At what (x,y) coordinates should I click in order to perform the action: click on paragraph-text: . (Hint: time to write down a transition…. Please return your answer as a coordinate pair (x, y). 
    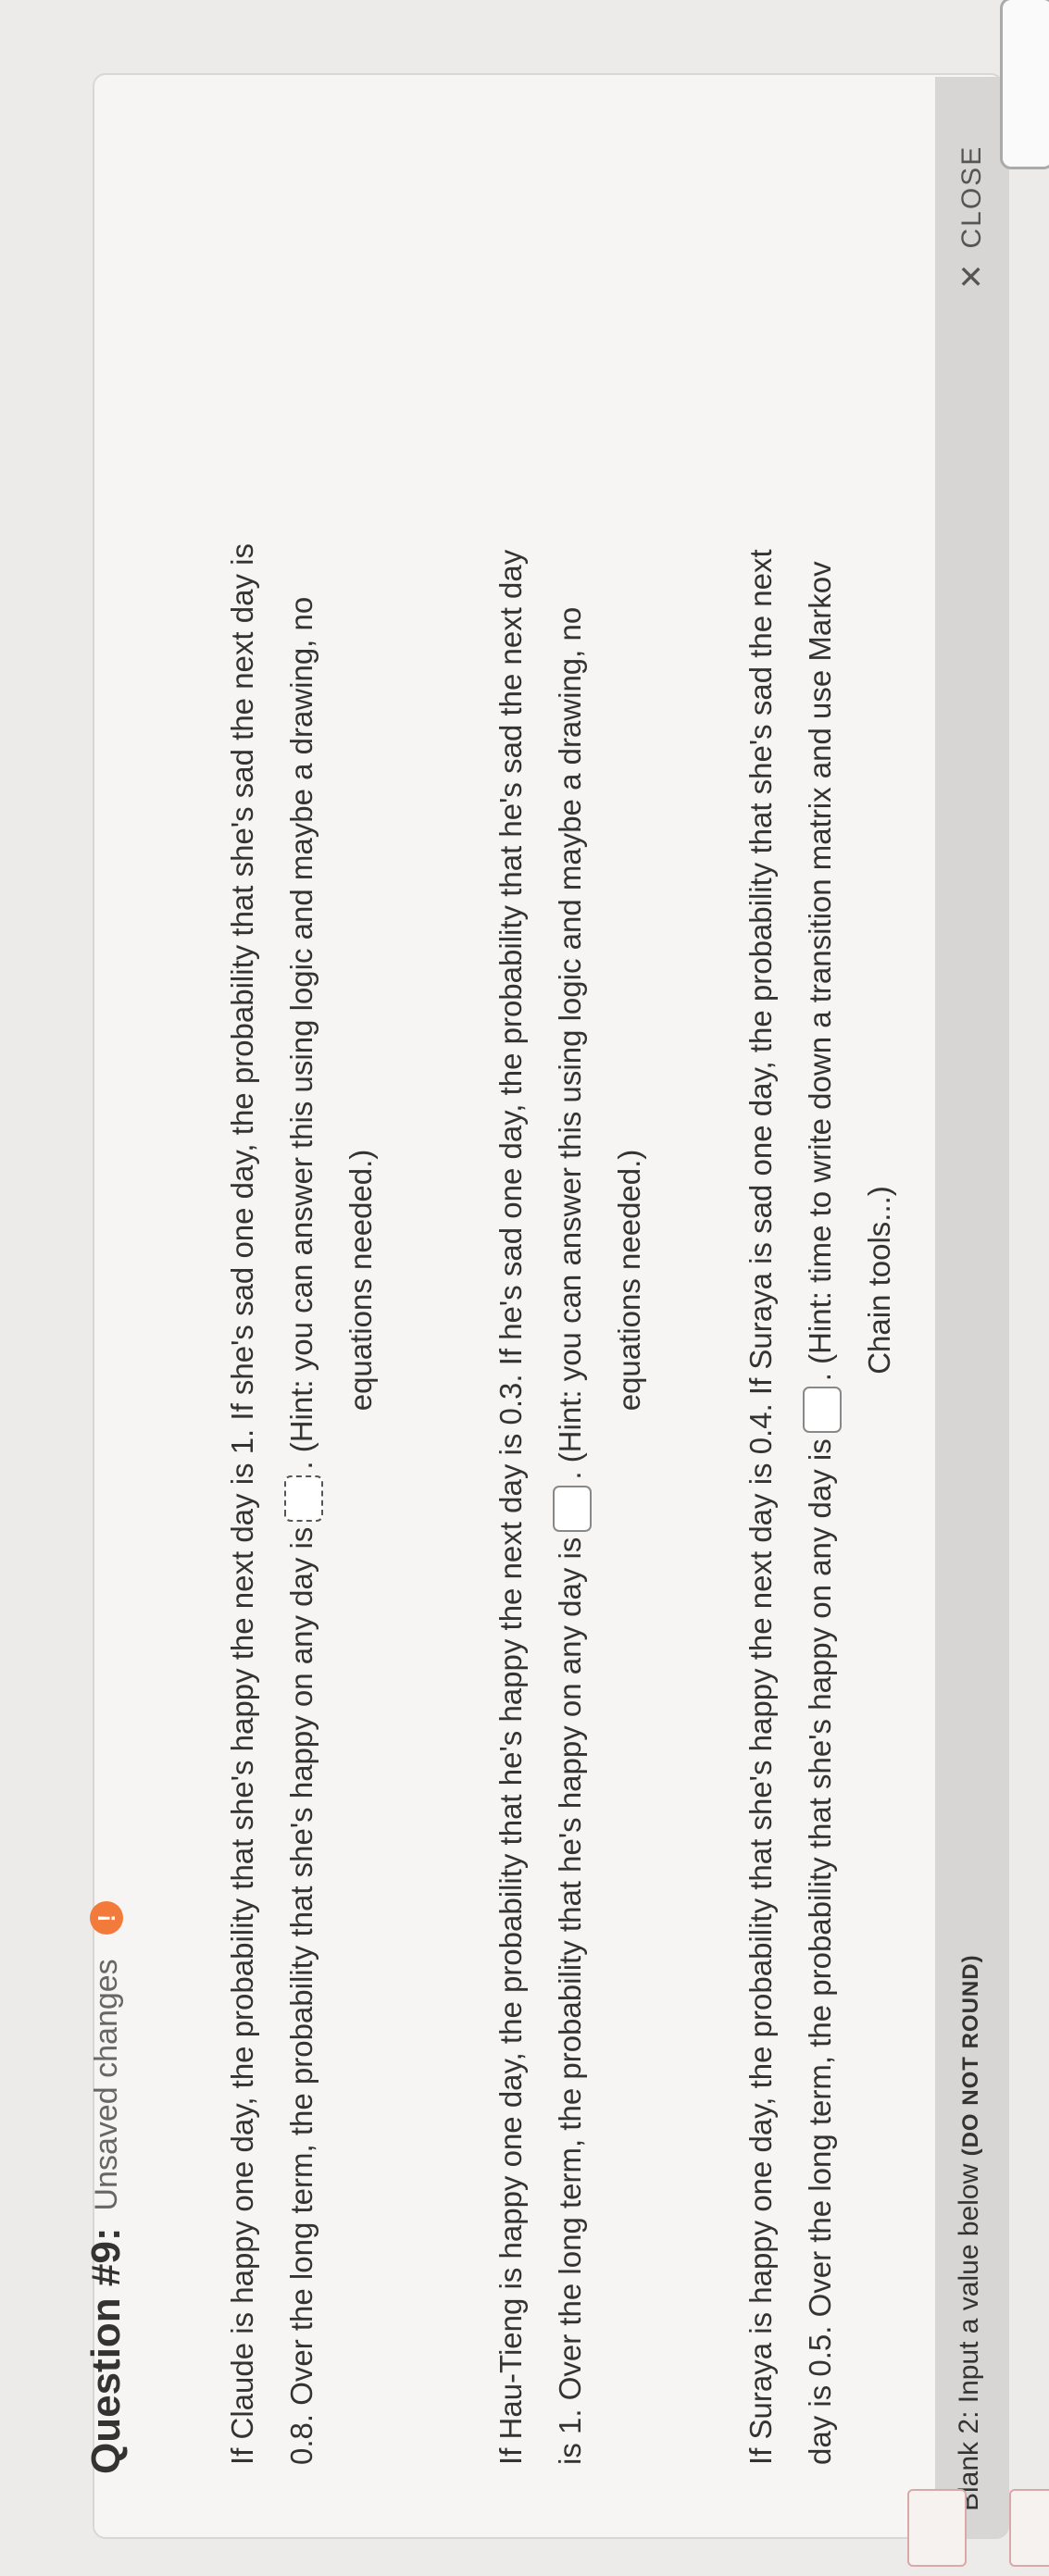
    Looking at the image, I should click on (820, 971).